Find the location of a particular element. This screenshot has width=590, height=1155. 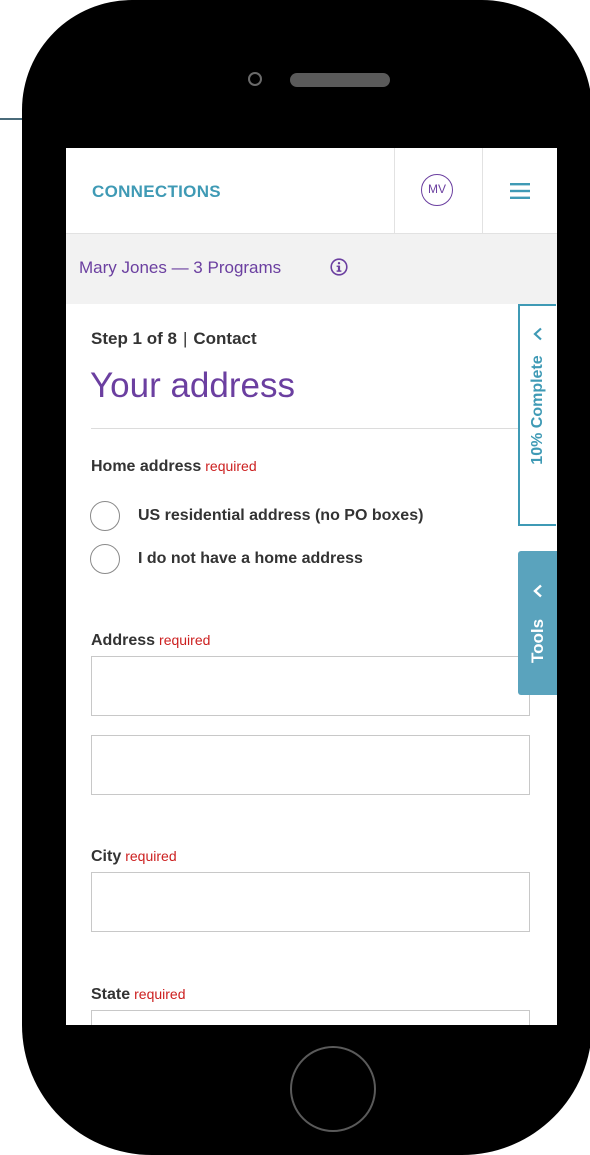

radio-option-no-home-address: I do not have a home address is located at coordinates (300, 560).